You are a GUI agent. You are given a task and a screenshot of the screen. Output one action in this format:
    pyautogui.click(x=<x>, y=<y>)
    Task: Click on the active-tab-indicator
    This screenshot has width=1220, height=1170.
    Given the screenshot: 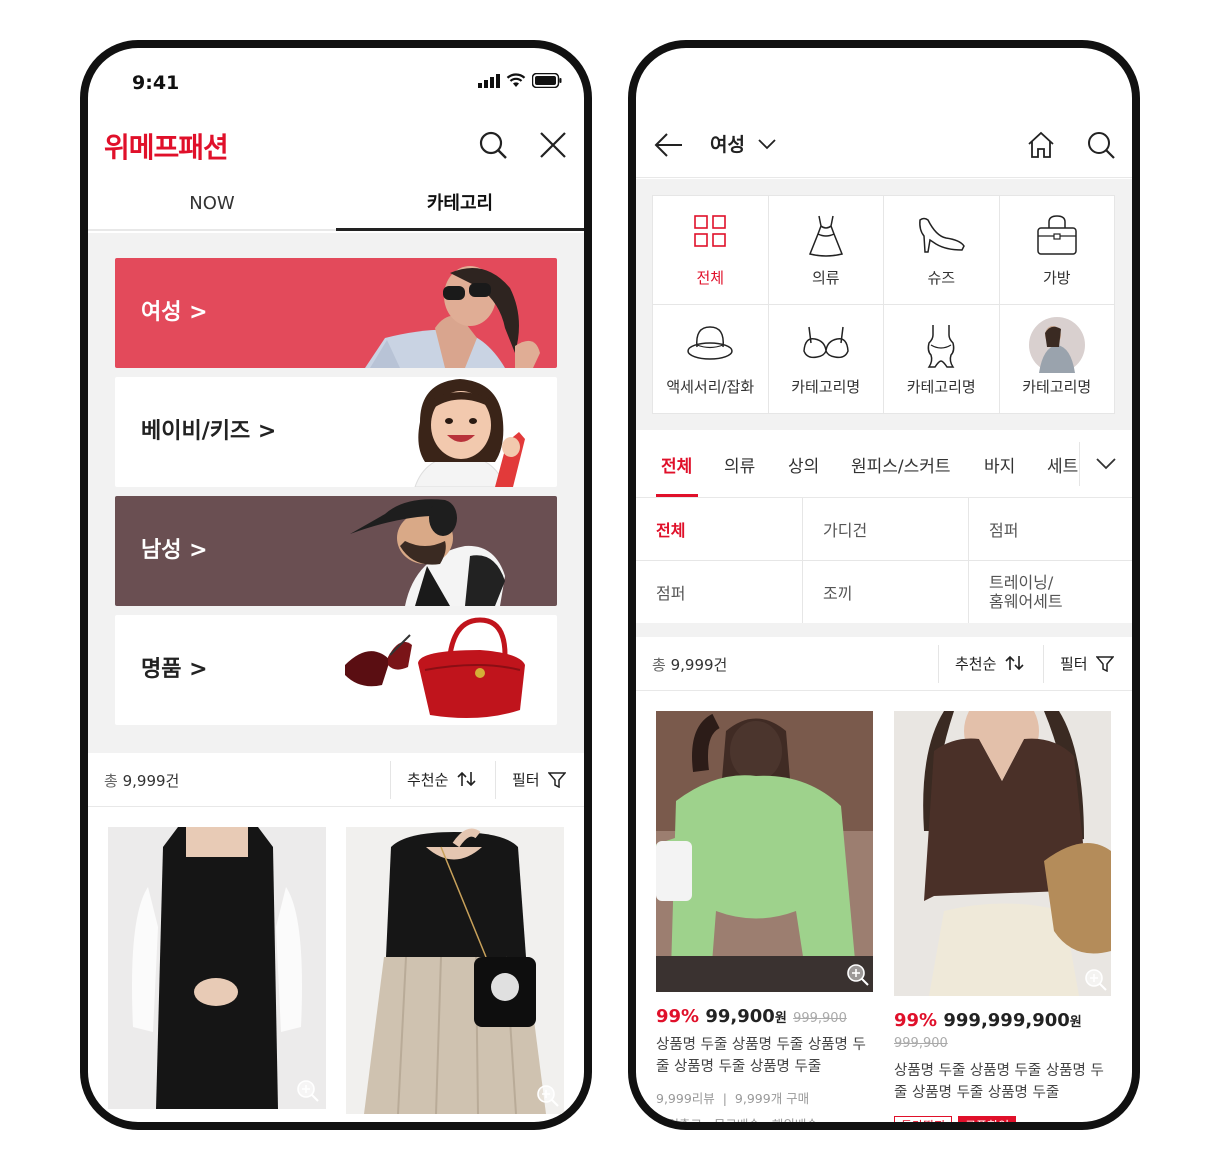 What is the action you would take?
    pyautogui.click(x=677, y=495)
    